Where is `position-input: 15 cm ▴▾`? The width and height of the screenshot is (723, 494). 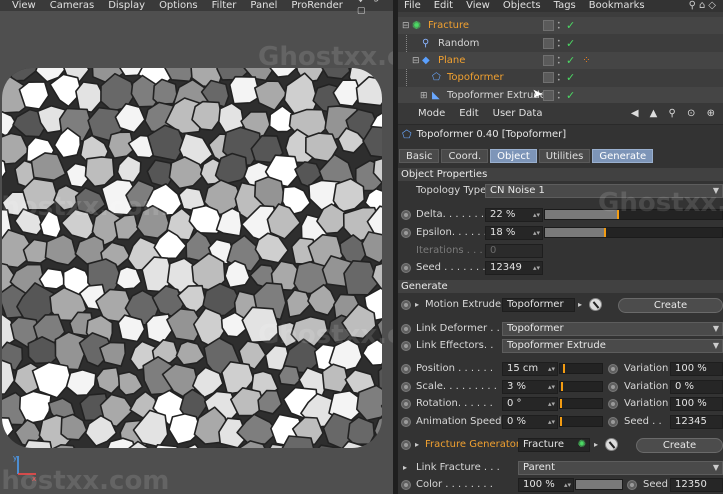 position-input: 15 cm ▴▾ is located at coordinates (530, 369).